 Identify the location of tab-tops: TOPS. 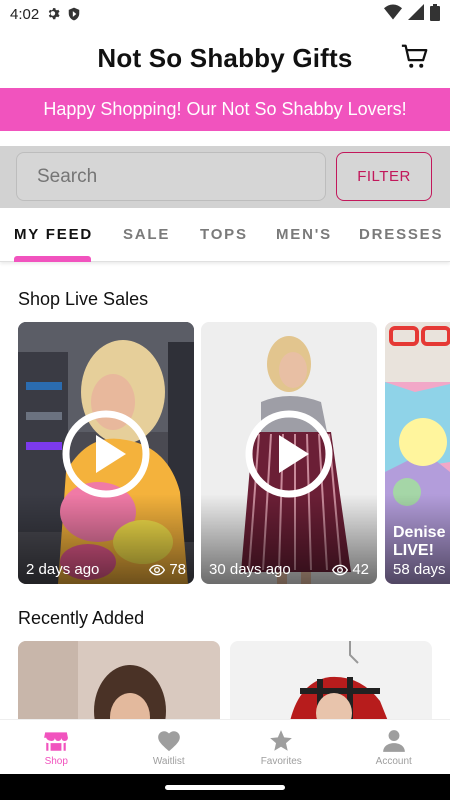
(224, 234).